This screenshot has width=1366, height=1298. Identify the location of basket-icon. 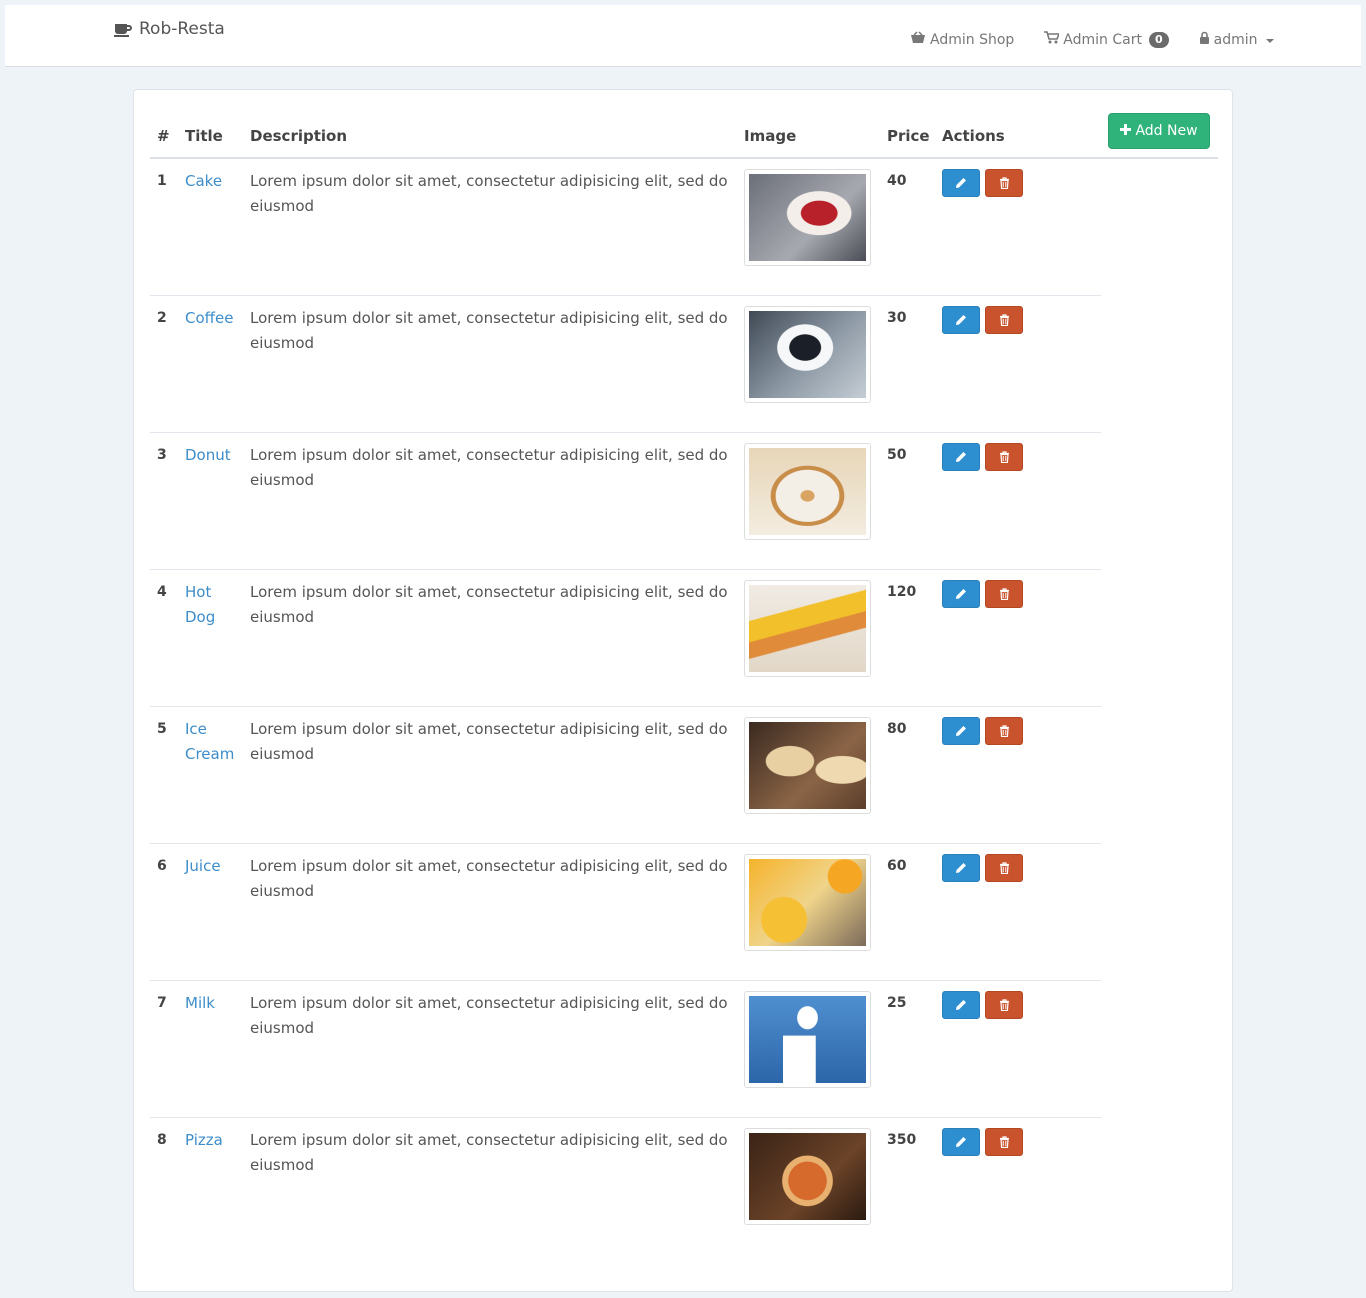
(918, 39).